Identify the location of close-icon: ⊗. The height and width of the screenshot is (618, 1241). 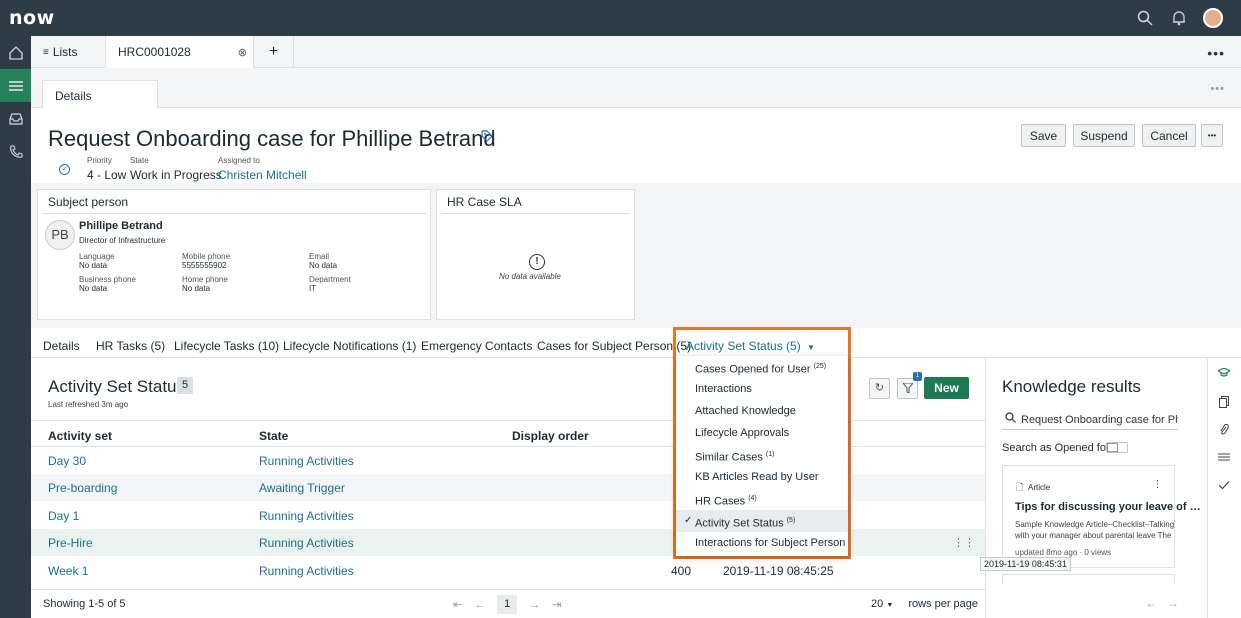
(242, 52).